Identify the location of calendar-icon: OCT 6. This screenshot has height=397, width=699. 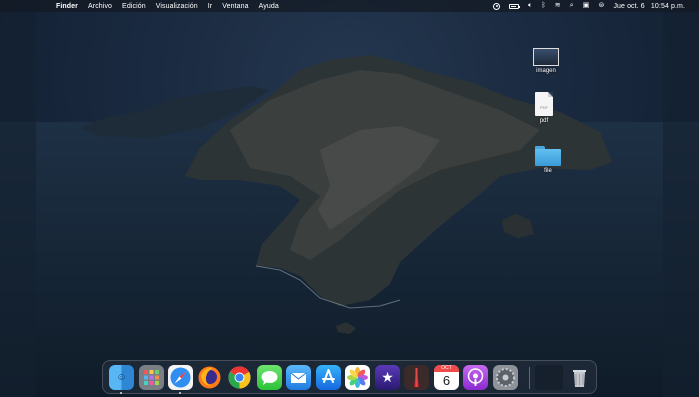
(446, 377).